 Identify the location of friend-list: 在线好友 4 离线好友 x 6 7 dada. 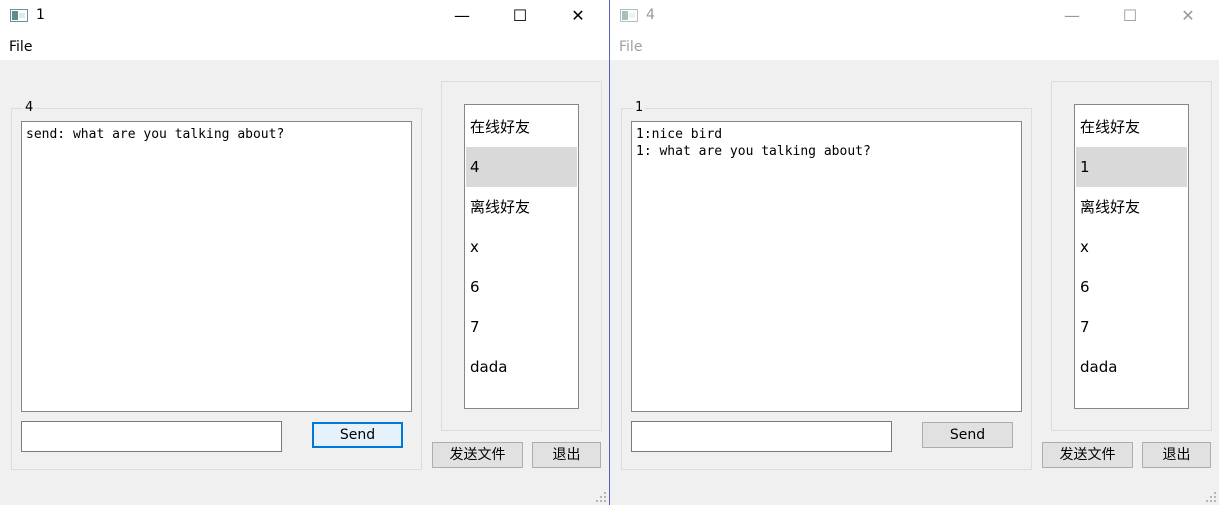
(521, 256).